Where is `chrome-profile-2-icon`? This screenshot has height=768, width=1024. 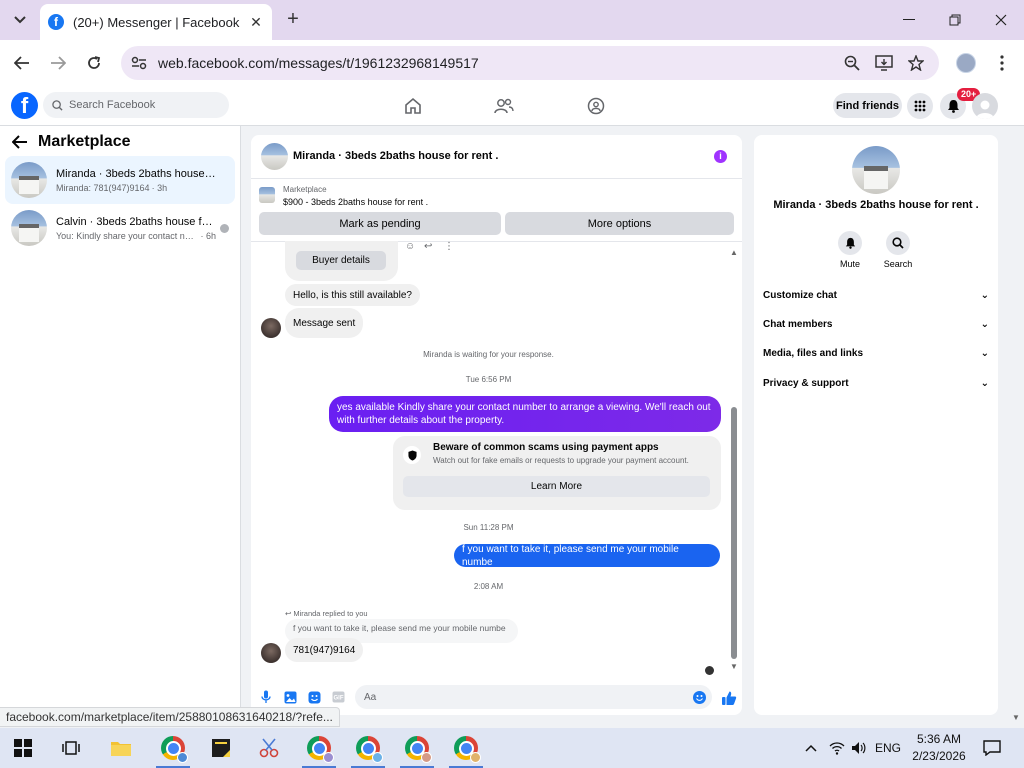 chrome-profile-2-icon is located at coordinates (319, 748).